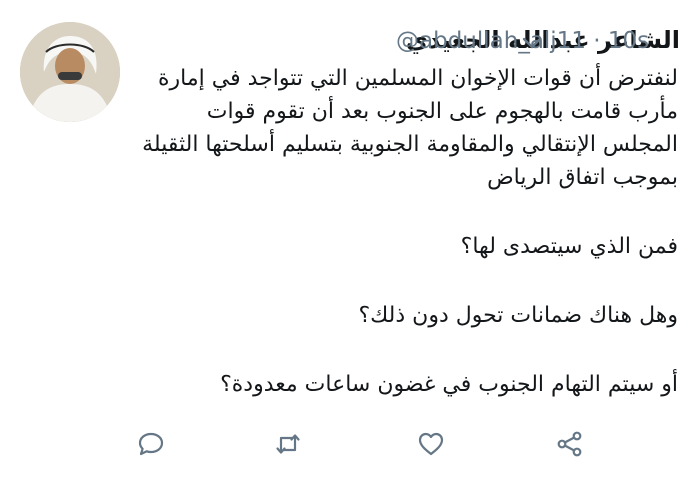 This screenshot has height=486, width=700. Describe the element at coordinates (491, 41) in the screenshot. I see `handle: @abdullah_alj11` at that location.